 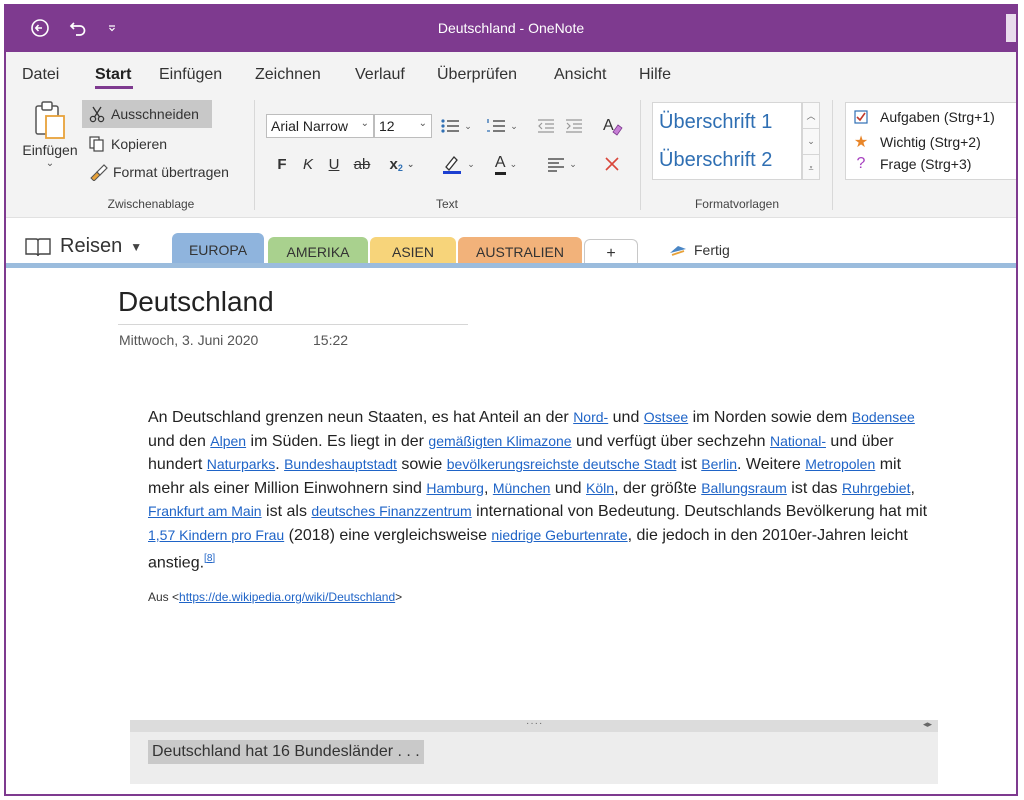 What do you see at coordinates (811, 168) in the screenshot?
I see `gallery-more-button: ⩡` at bounding box center [811, 168].